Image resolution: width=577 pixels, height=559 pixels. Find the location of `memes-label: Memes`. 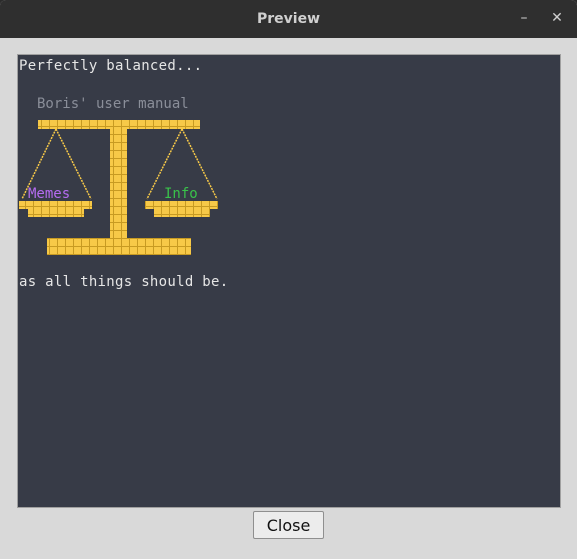

memes-label: Memes is located at coordinates (49, 194).